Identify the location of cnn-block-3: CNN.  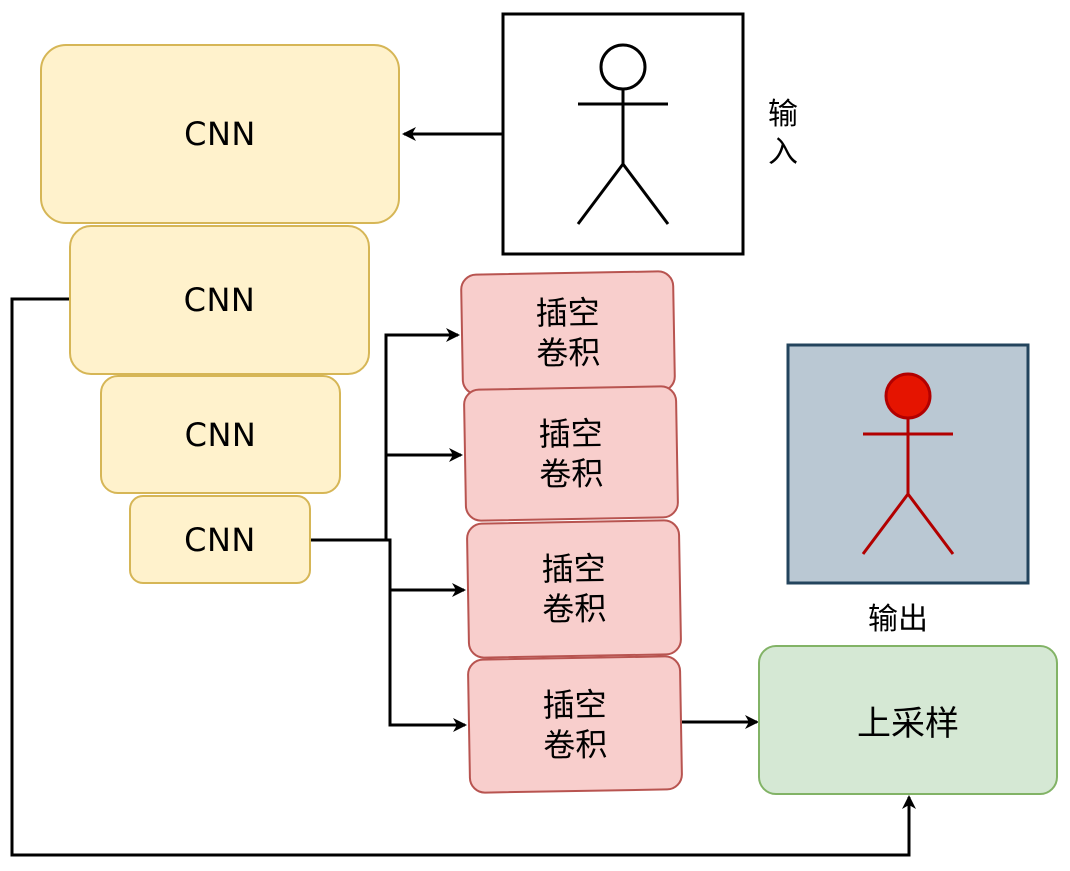
(220, 434).